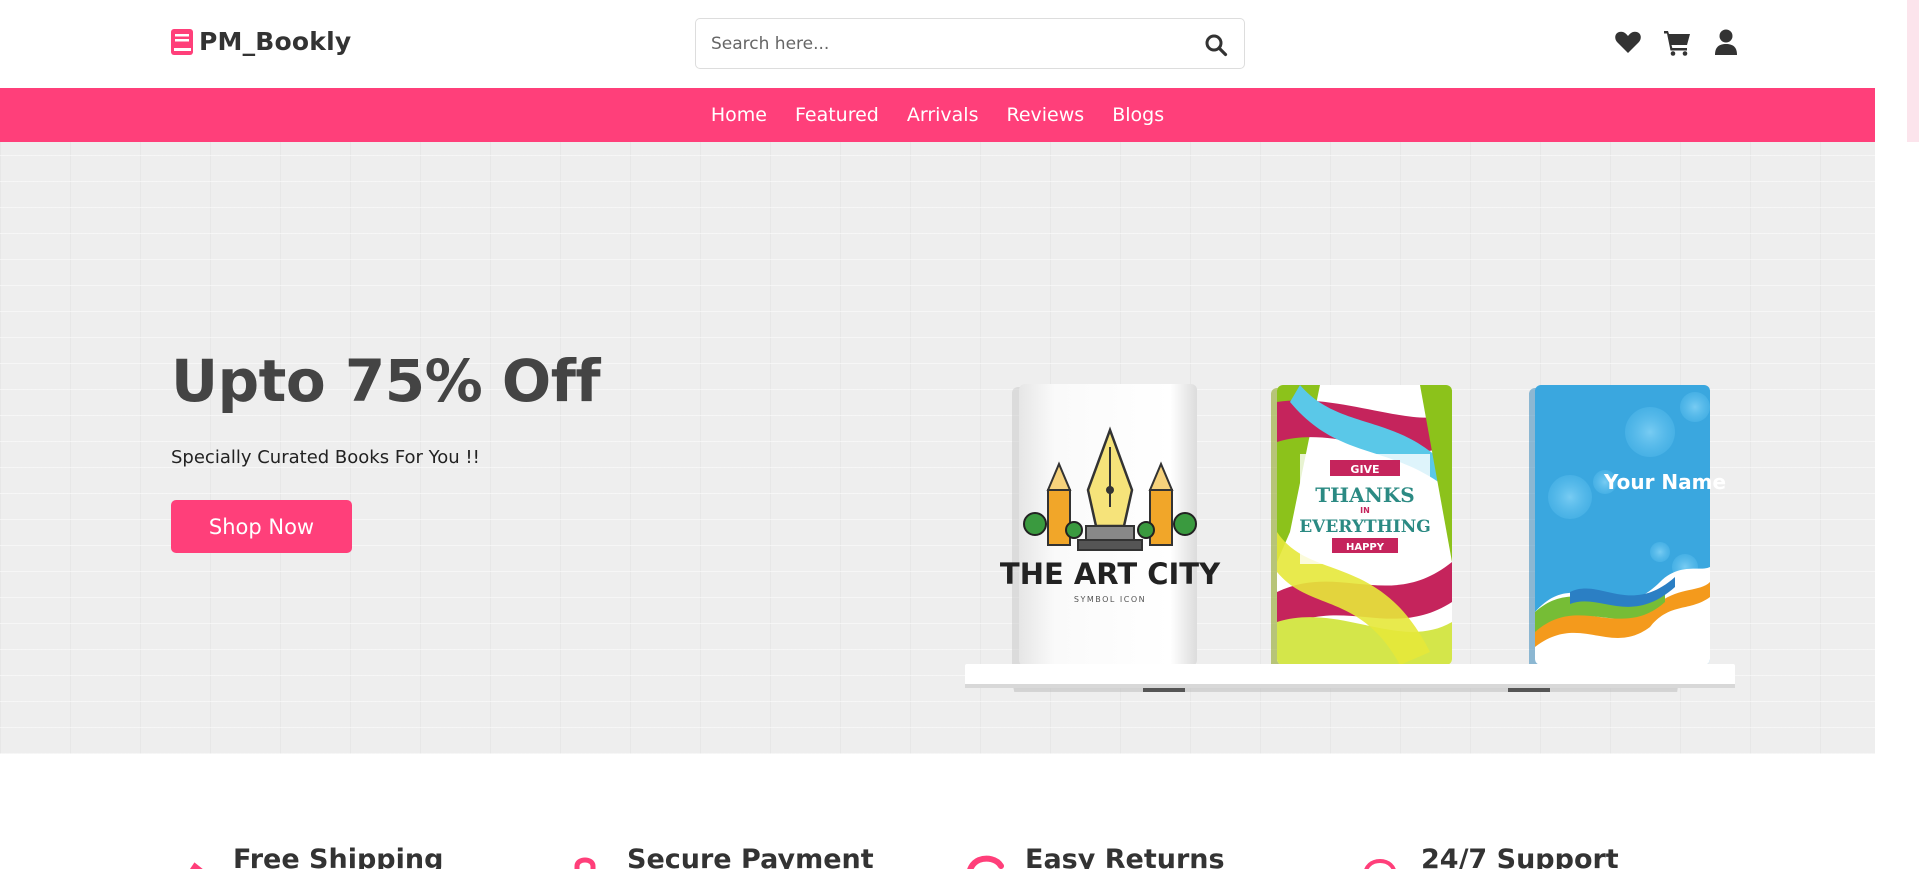  I want to click on brand-name: PM_Bookly, so click(275, 41).